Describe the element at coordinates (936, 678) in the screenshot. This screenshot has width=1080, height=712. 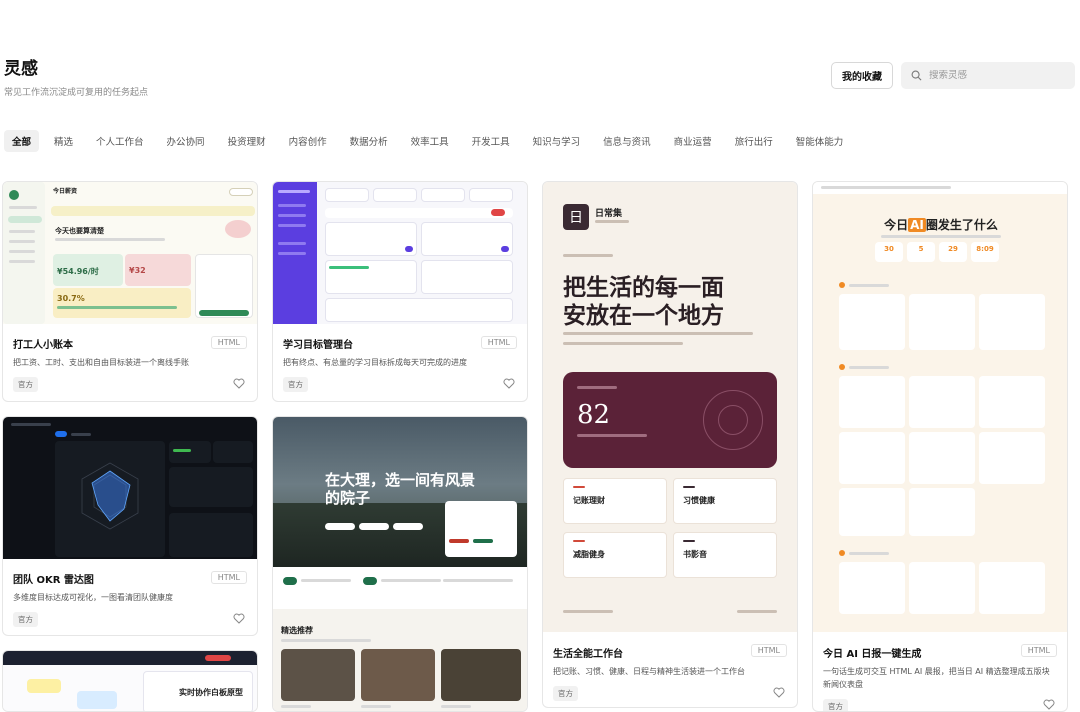
I see `card-description: 一句话生成可交互 HTML AI 晨报，把当日 AI 精选整理成五版块新闻仪表盘` at that location.